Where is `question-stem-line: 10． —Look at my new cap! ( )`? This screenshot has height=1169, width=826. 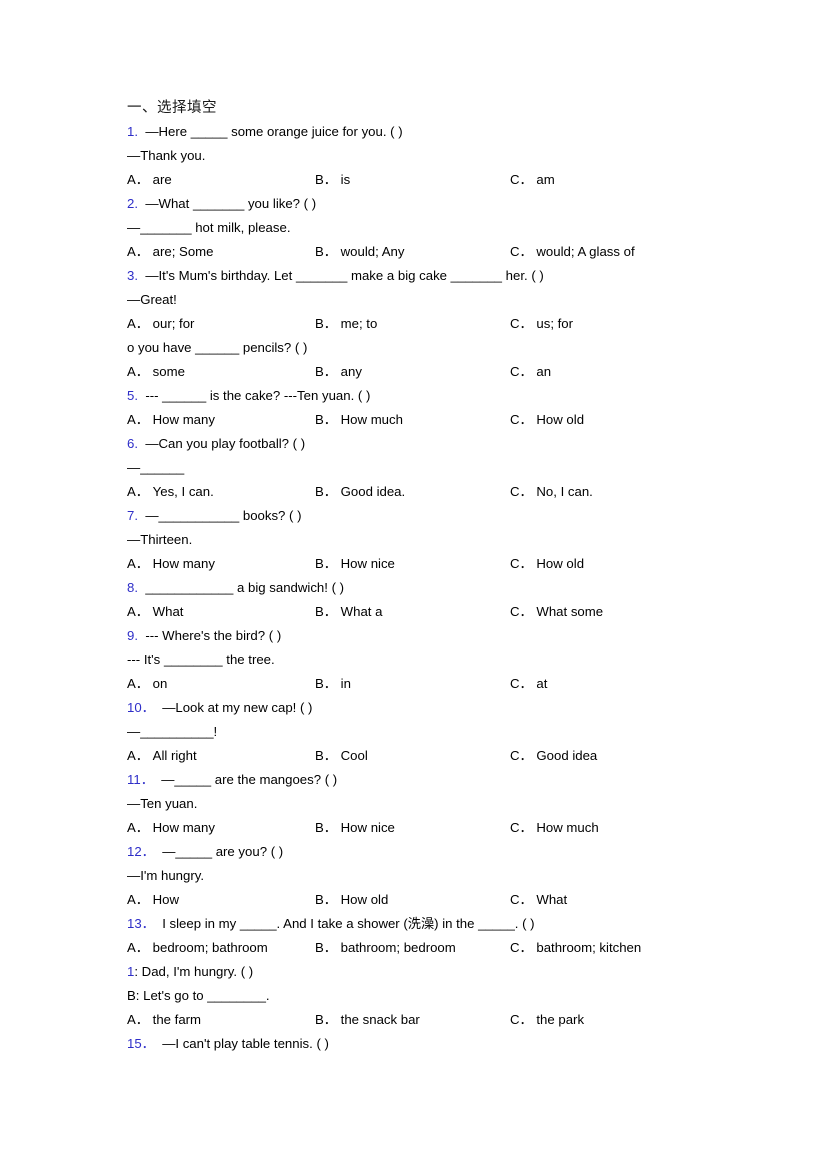
question-stem-line: 10． —Look at my new cap! ( ) is located at coordinates (427, 708).